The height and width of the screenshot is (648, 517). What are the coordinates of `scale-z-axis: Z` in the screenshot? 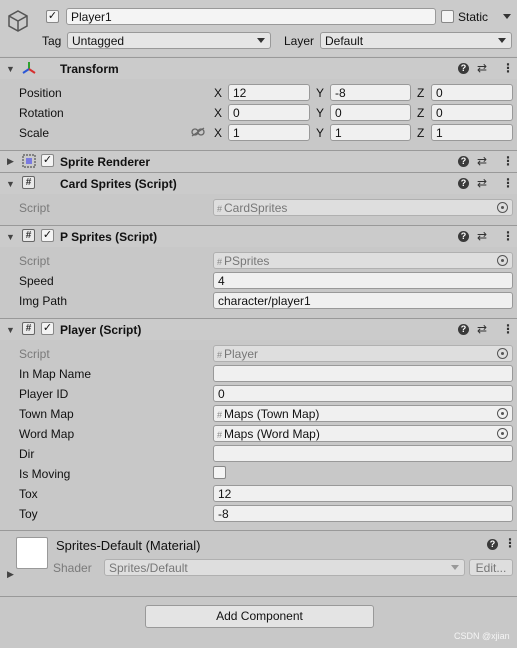 It's located at (420, 133).